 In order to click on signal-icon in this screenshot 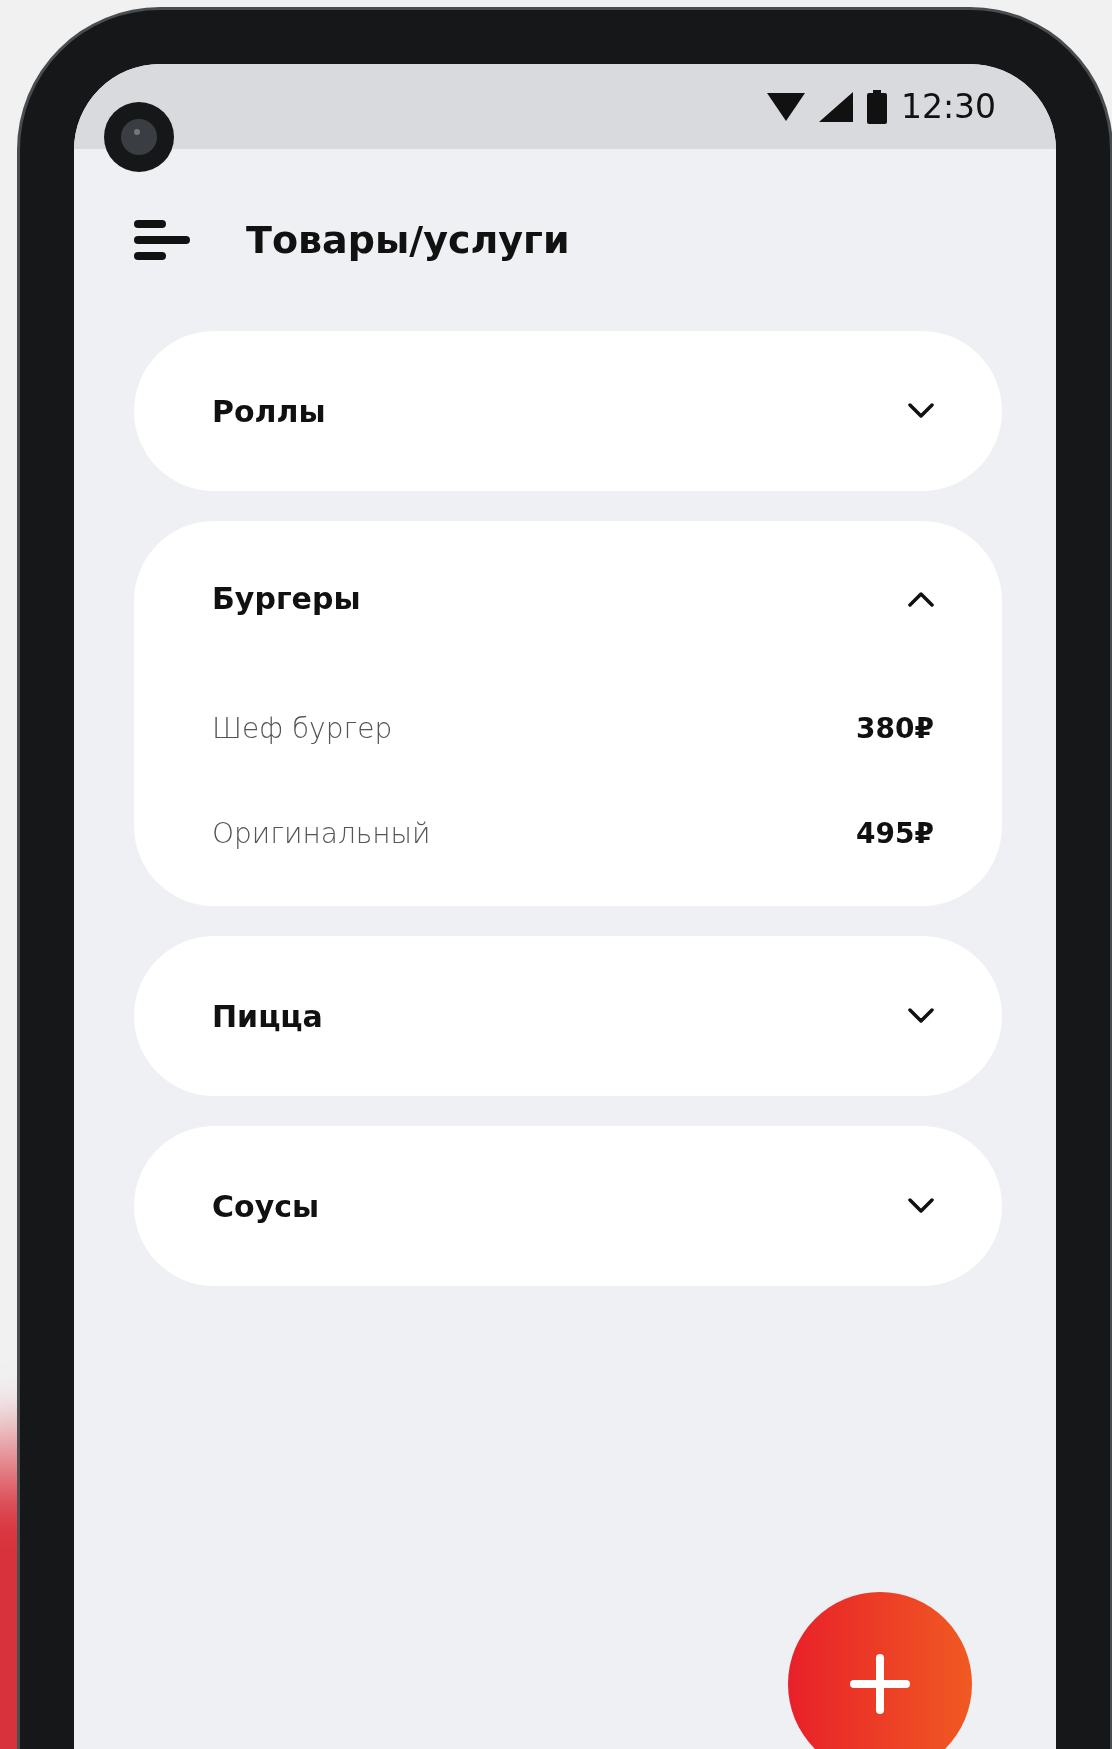, I will do `click(835, 106)`.